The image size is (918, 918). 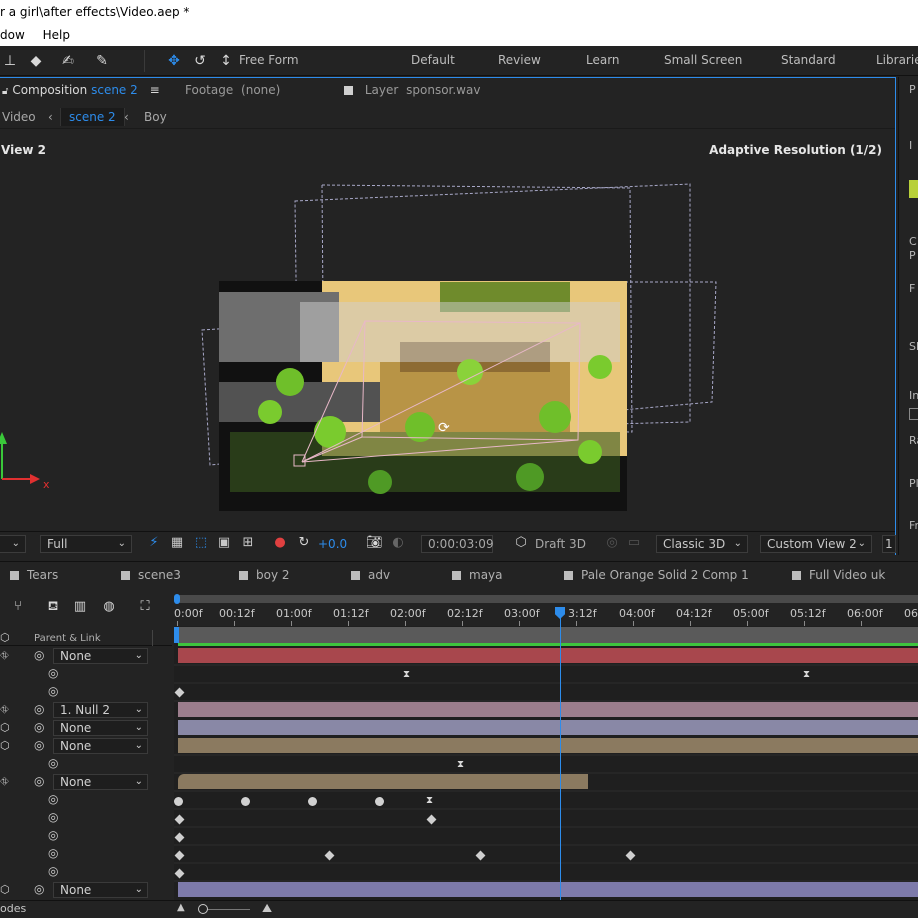 I want to click on tab-boy-2: boy 2, so click(x=264, y=575).